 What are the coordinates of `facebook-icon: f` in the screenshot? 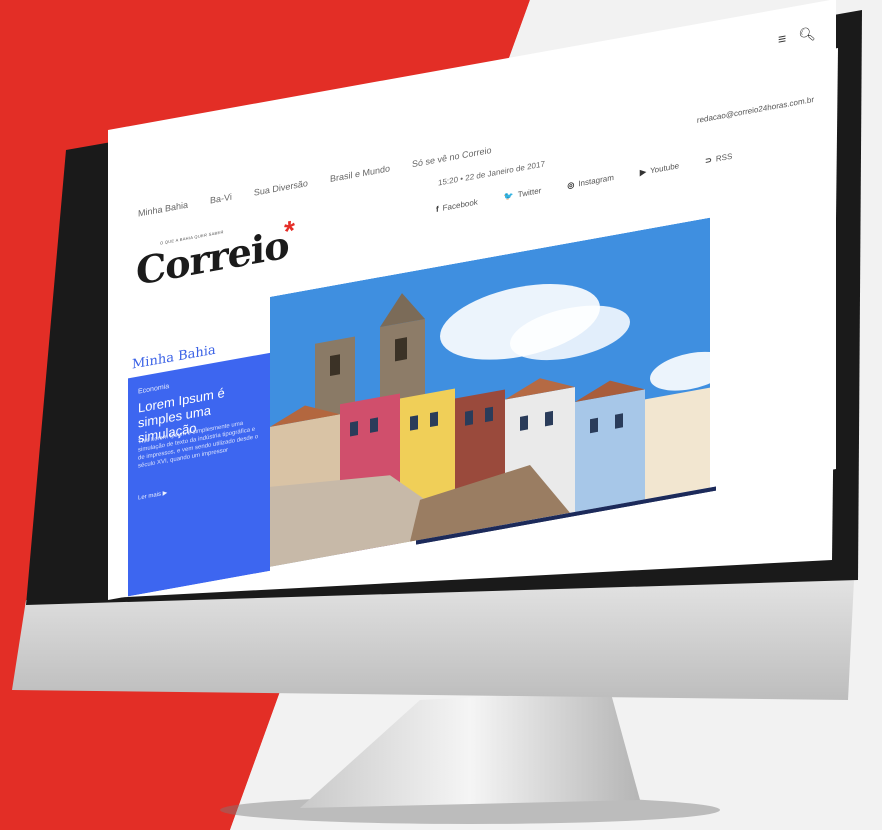 It's located at (437, 209).